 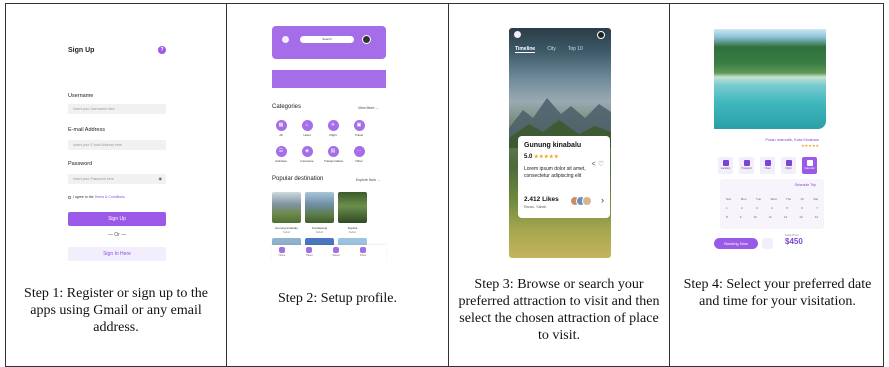 I want to click on signup-title: Sign Up, so click(x=81, y=50).